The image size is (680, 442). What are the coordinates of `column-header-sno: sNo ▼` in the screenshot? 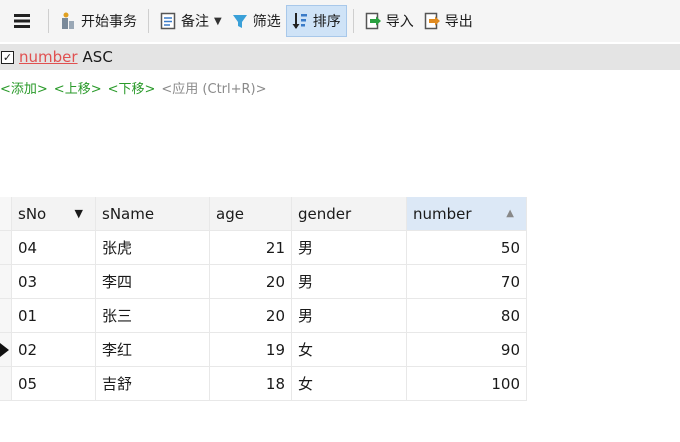 It's located at (54, 214).